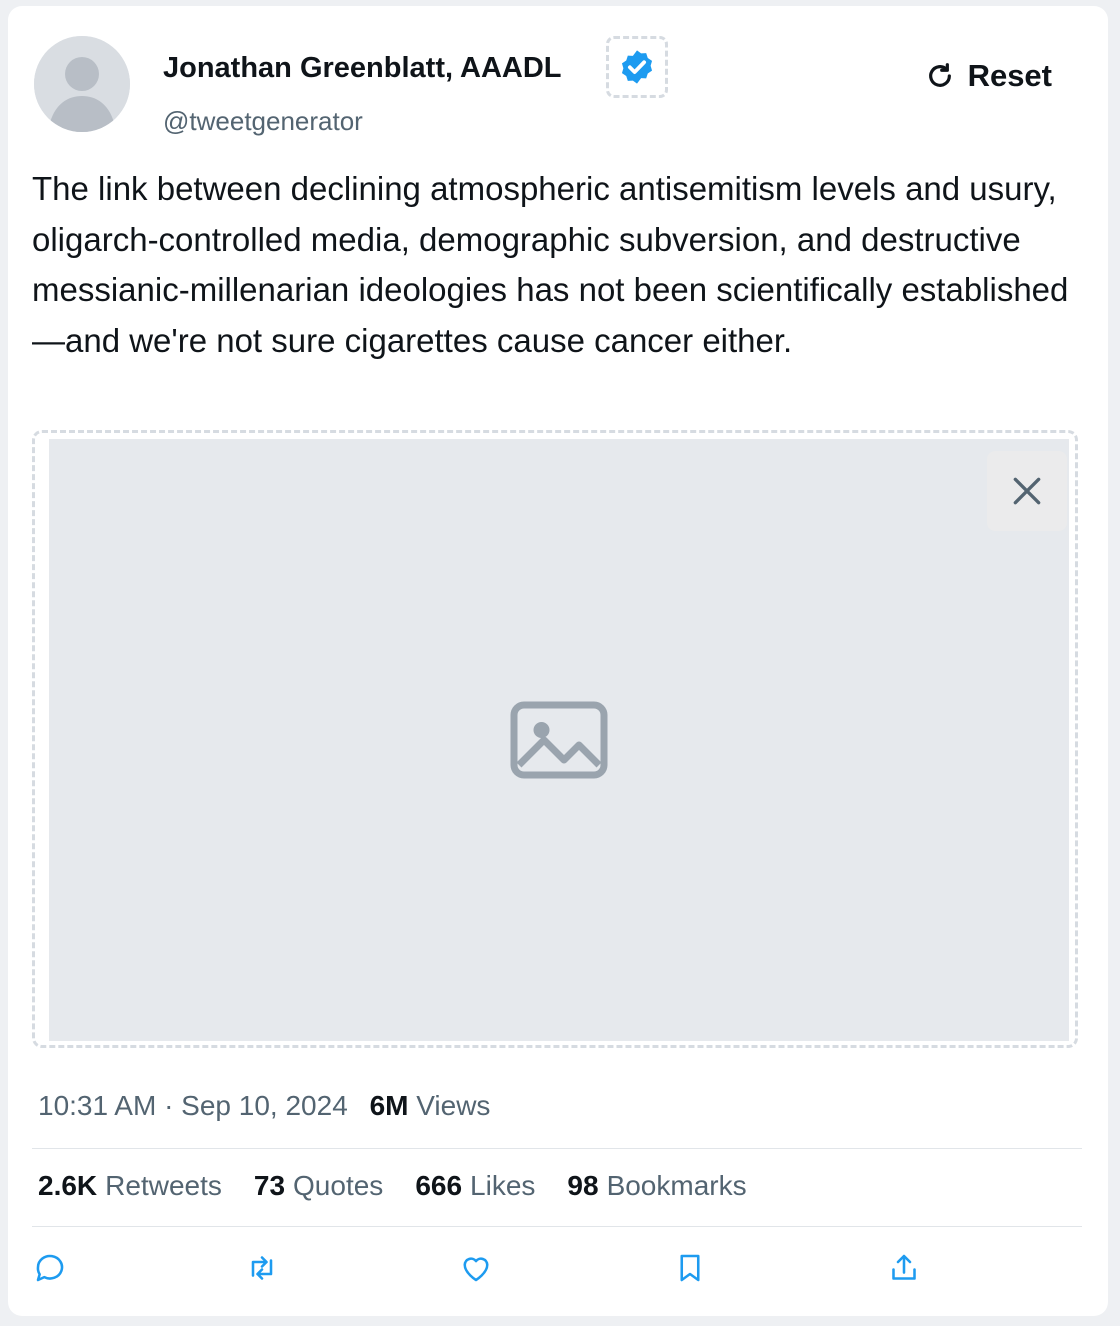  What do you see at coordinates (362, 68) in the screenshot?
I see `author-display-name: Jonathan Greenblatt, AAADL` at bounding box center [362, 68].